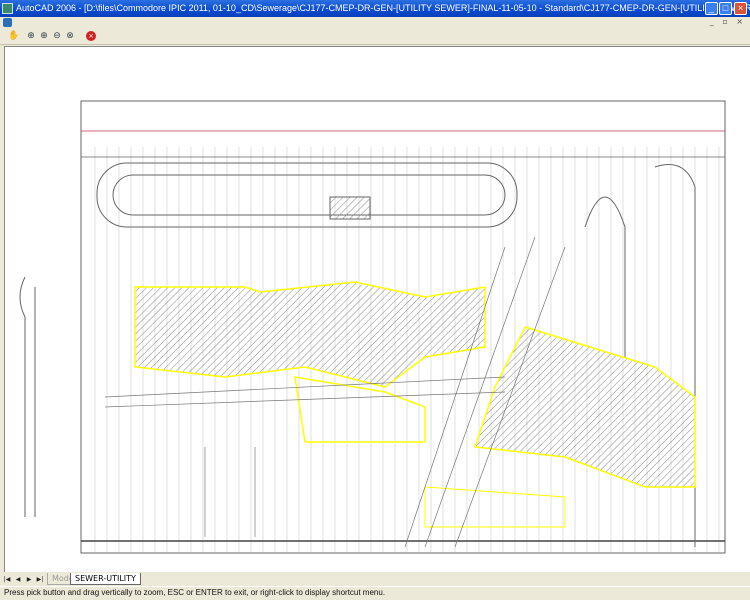 The image size is (750, 600). I want to click on zoom-window-icon: ⊕, so click(44, 36).